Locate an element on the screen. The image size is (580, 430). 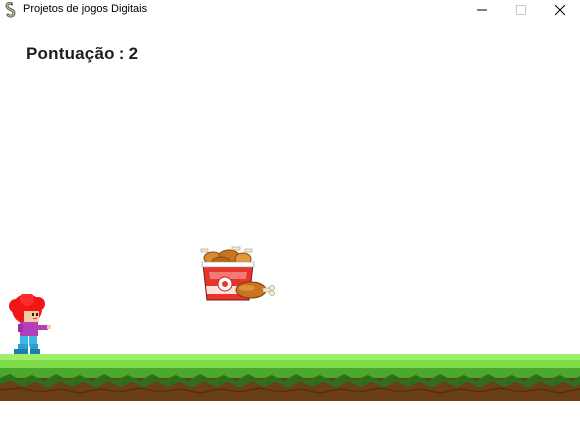
minimize-icon is located at coordinates (482, 10).